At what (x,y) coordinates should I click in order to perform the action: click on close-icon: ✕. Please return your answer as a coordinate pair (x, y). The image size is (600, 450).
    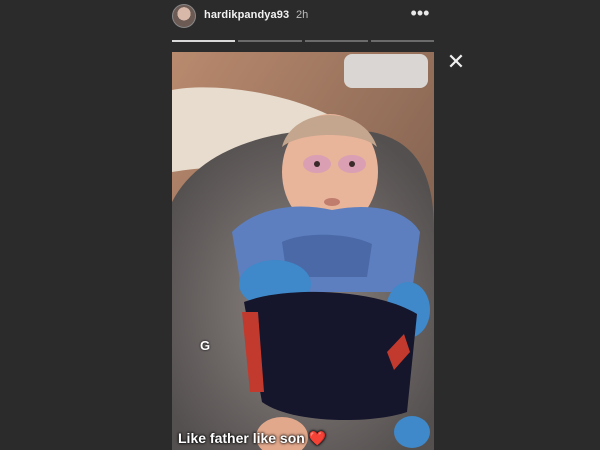
    Looking at the image, I should click on (456, 62).